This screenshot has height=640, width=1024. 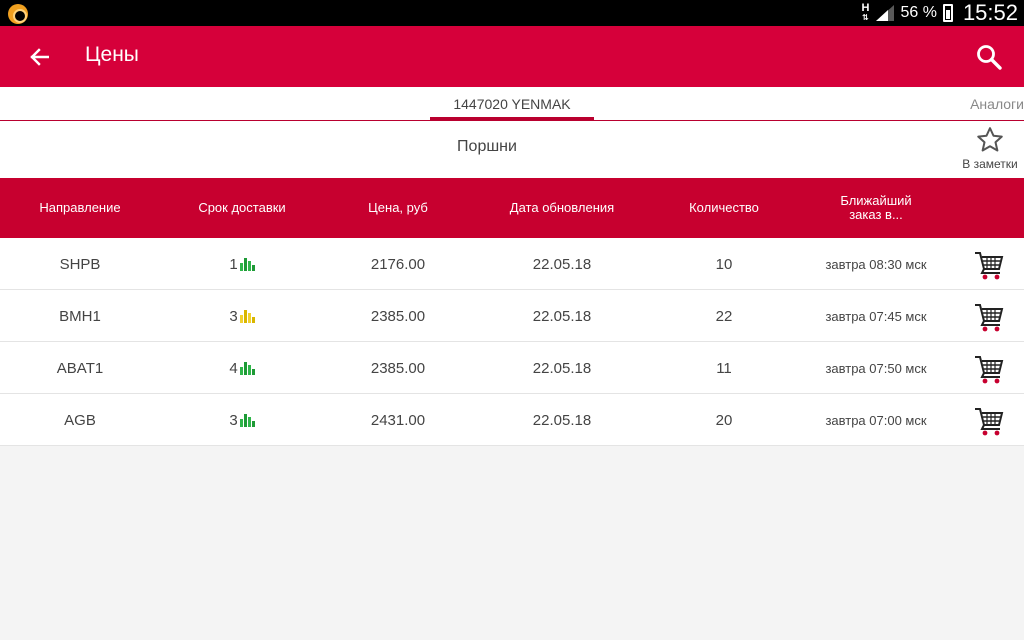 I want to click on category-header: Поршни В заметки, so click(x=512, y=149).